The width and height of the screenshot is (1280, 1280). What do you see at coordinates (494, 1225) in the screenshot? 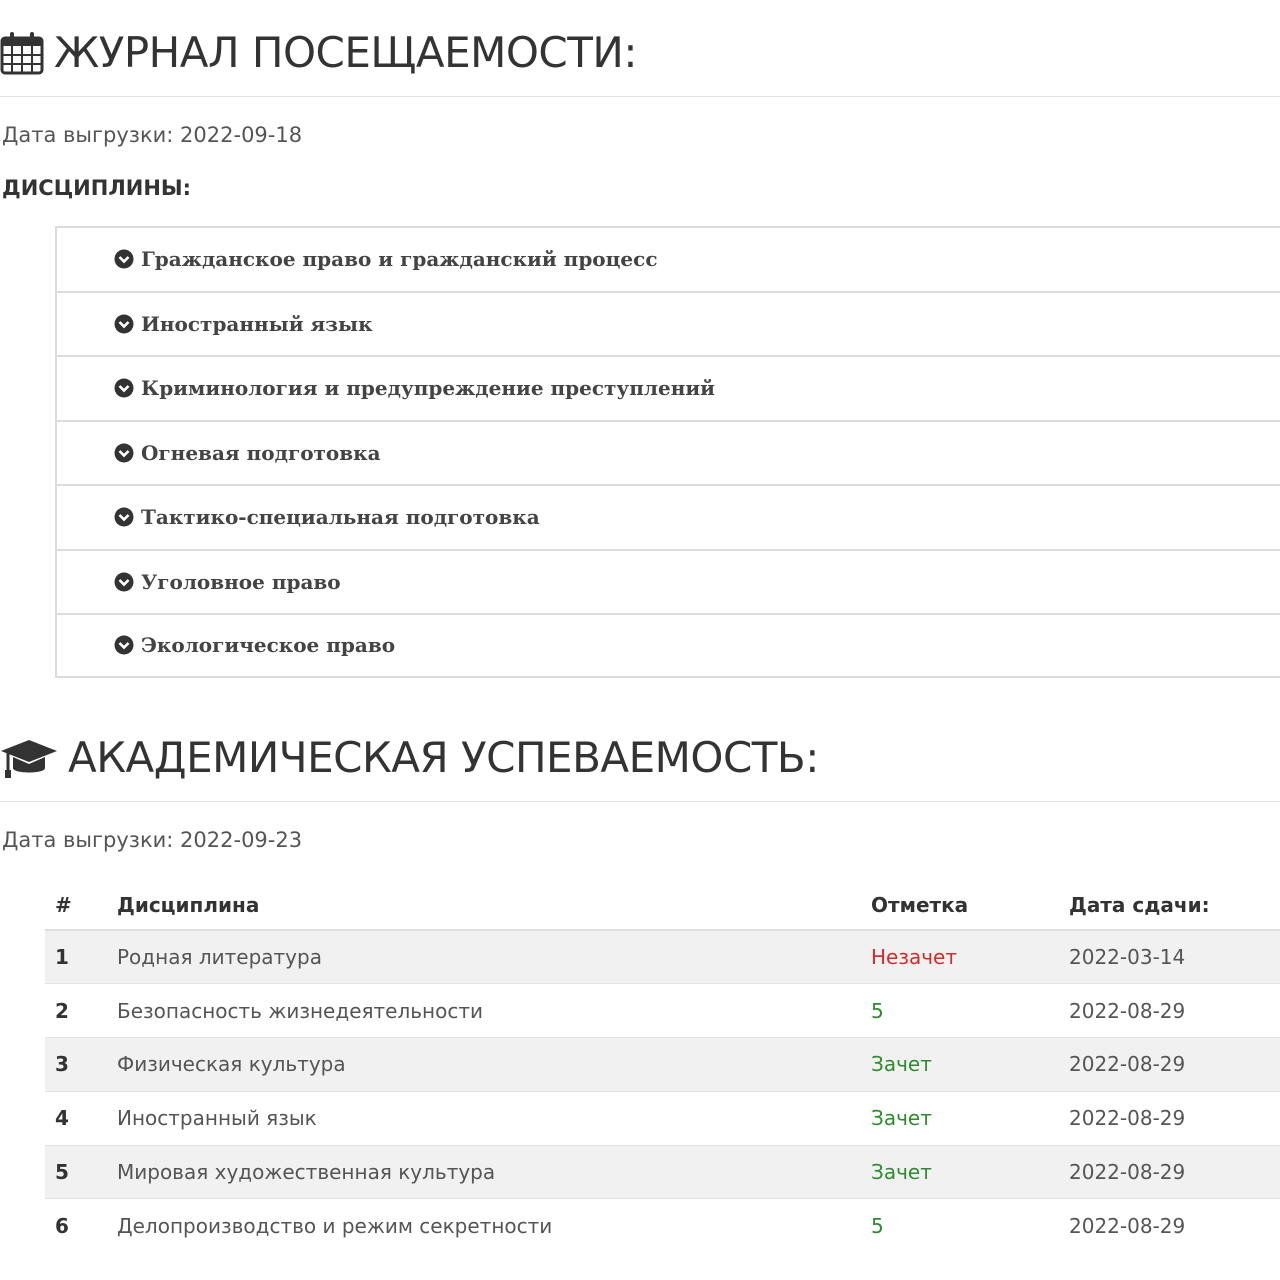
I see `row-discipline: Делопроизводство и режим секретности` at bounding box center [494, 1225].